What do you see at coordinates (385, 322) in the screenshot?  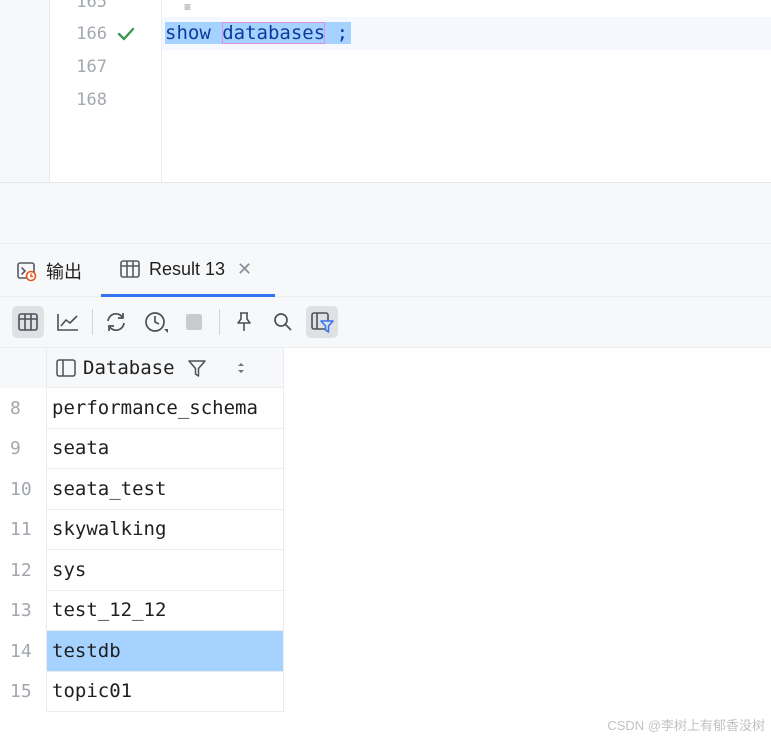 I see `result-toolbar` at bounding box center [385, 322].